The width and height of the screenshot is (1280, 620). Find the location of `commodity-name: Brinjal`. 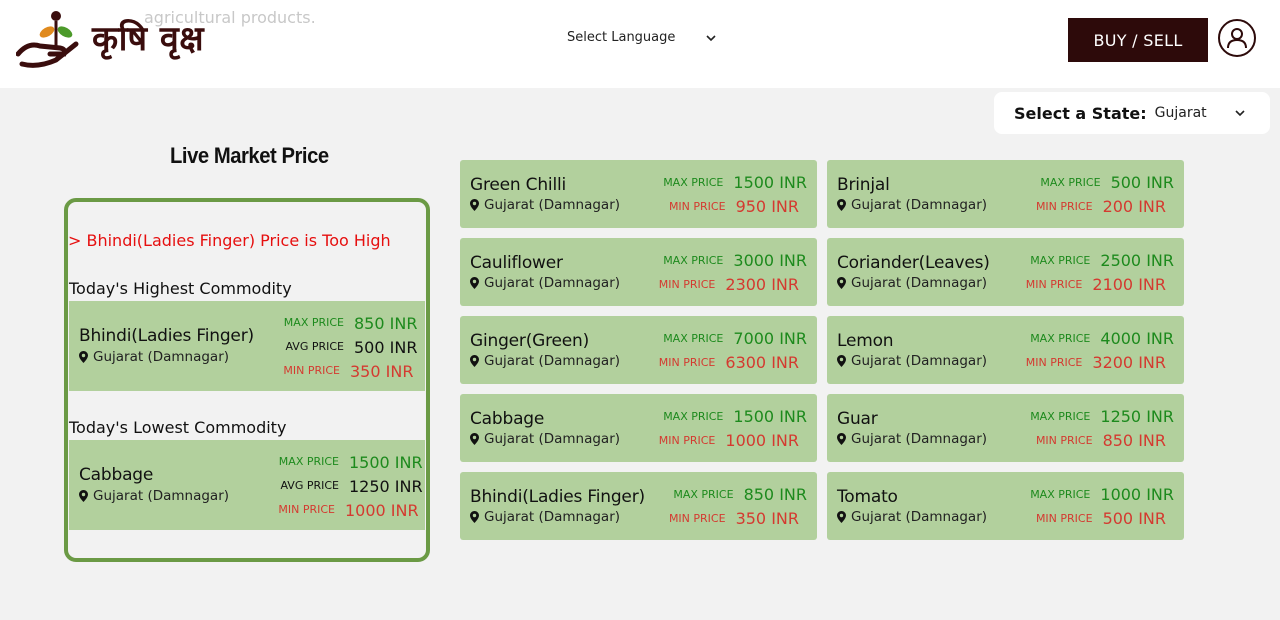

commodity-name: Brinjal is located at coordinates (863, 185).